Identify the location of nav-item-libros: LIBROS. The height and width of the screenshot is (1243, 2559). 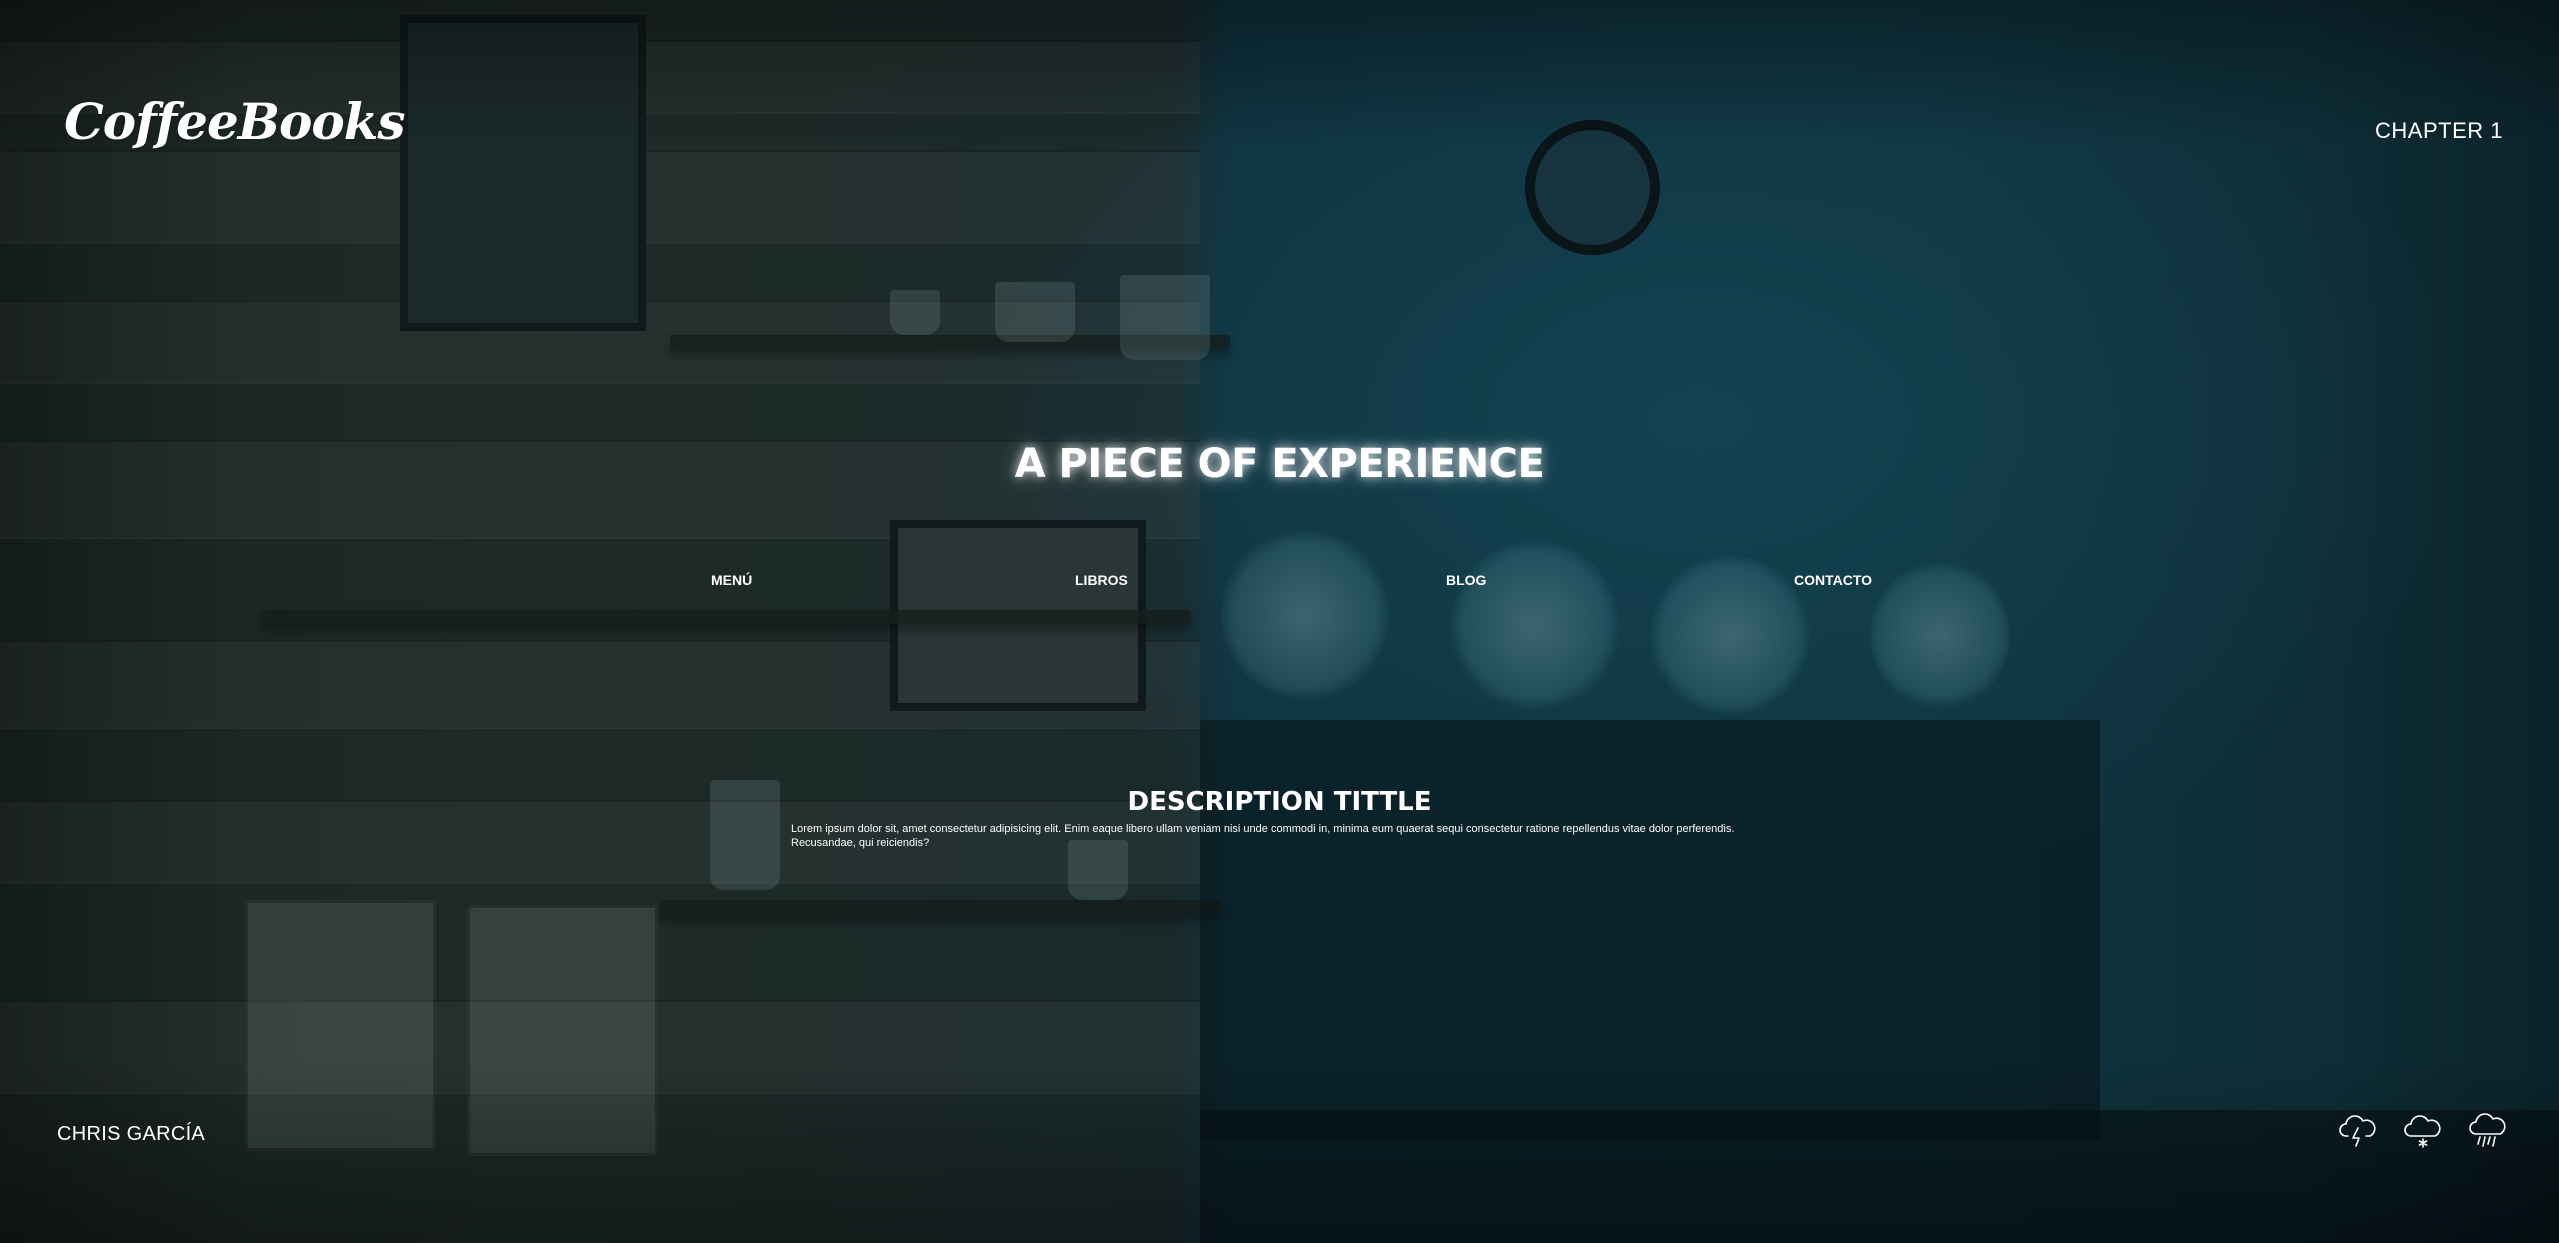
(1101, 580).